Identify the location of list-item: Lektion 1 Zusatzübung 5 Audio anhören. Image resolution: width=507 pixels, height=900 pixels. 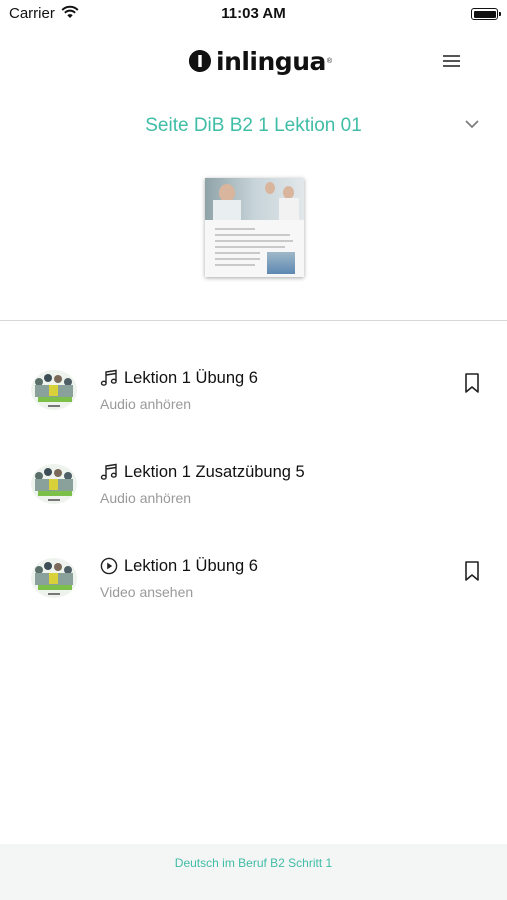
(253, 492).